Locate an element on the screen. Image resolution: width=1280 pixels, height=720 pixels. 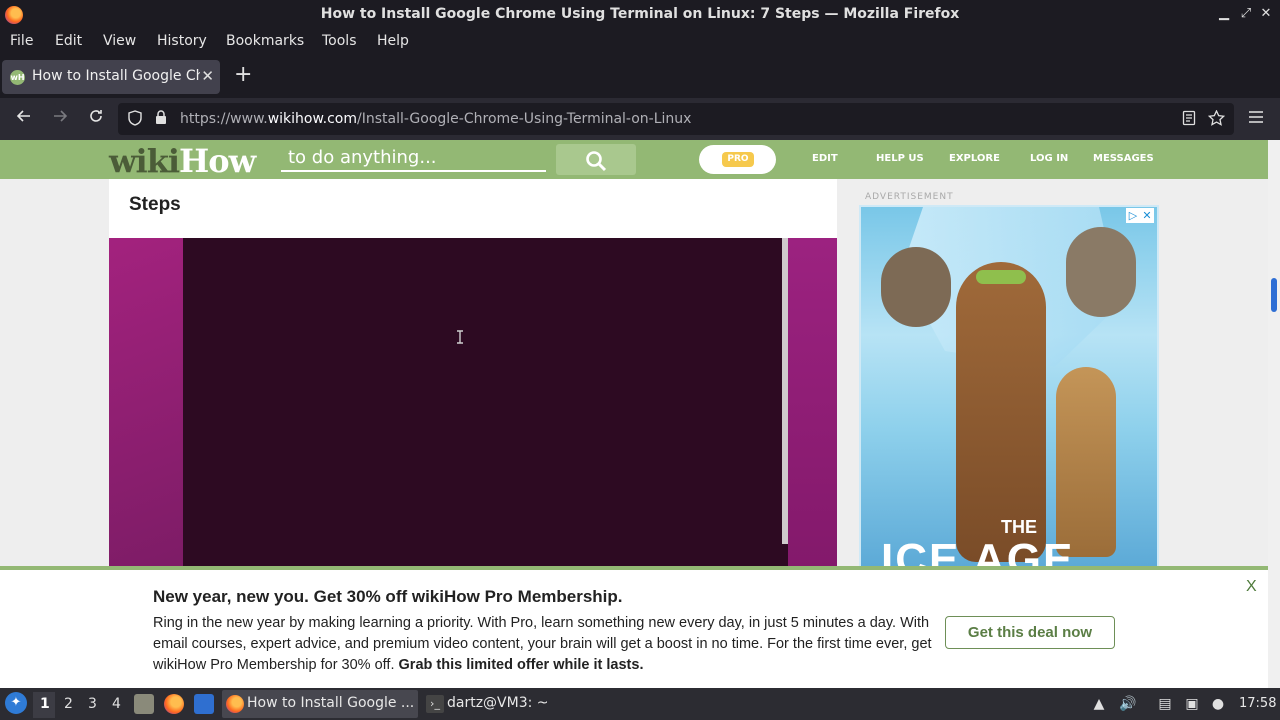
wikihow-logo: wikiHow is located at coordinates (182, 161).